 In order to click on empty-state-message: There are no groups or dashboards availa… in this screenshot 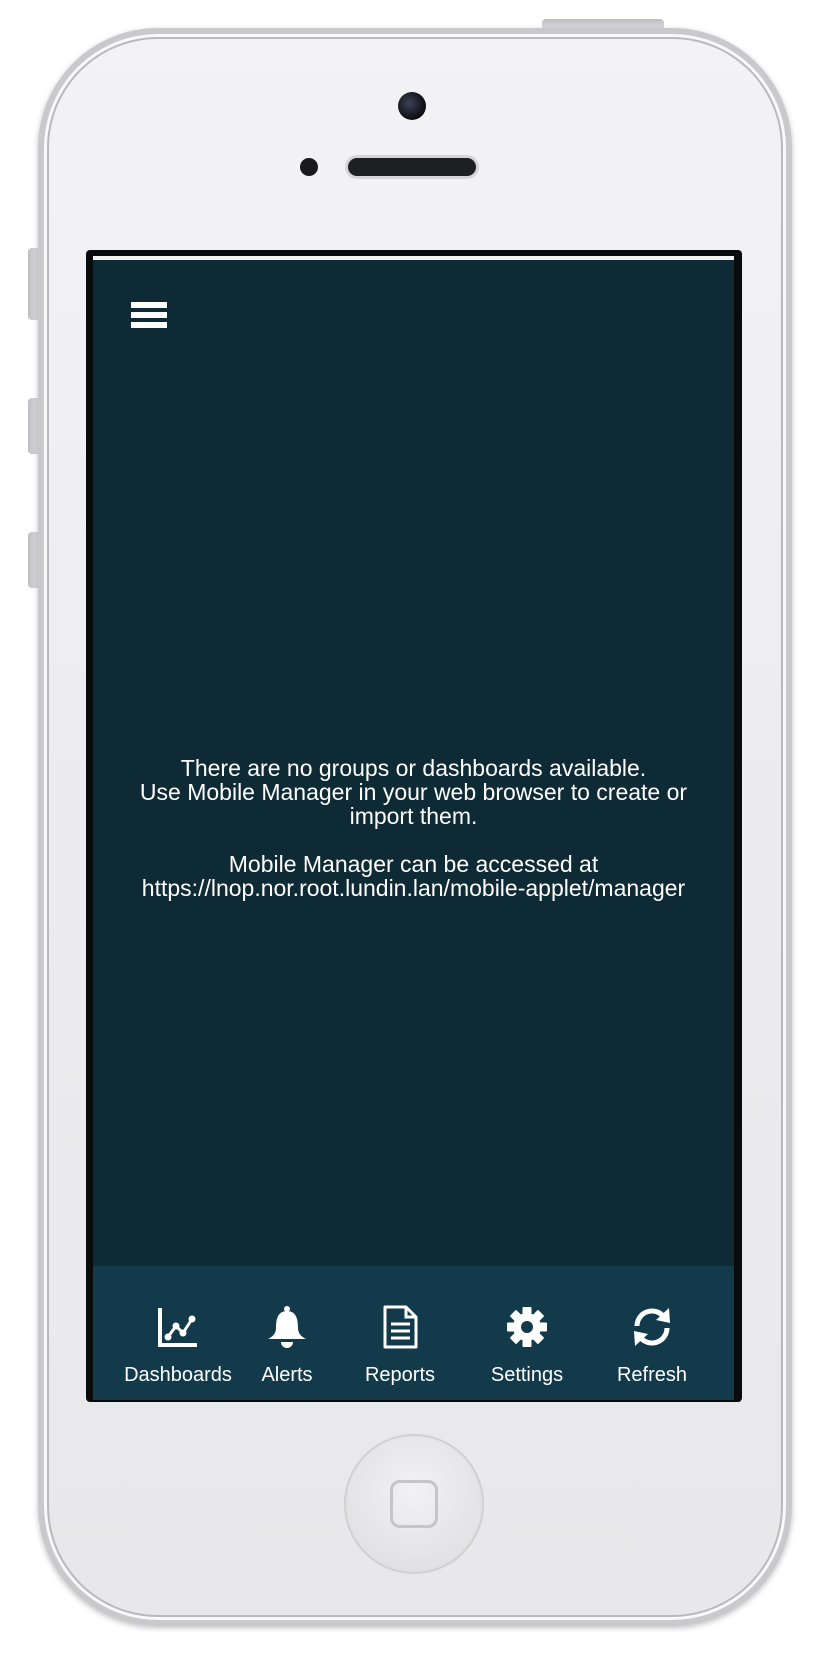, I will do `click(413, 828)`.